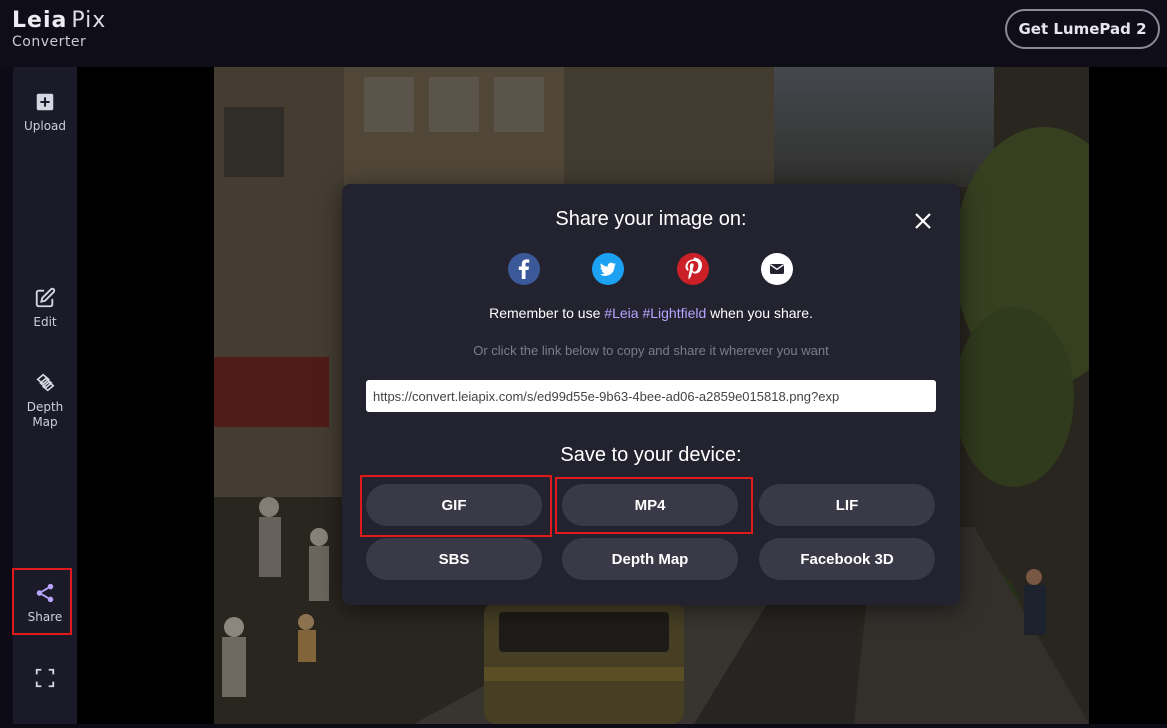 Image resolution: width=1167 pixels, height=728 pixels. Describe the element at coordinates (583, 33) in the screenshot. I see `app-header: Leia Pix Converter Get LumePad 2` at that location.